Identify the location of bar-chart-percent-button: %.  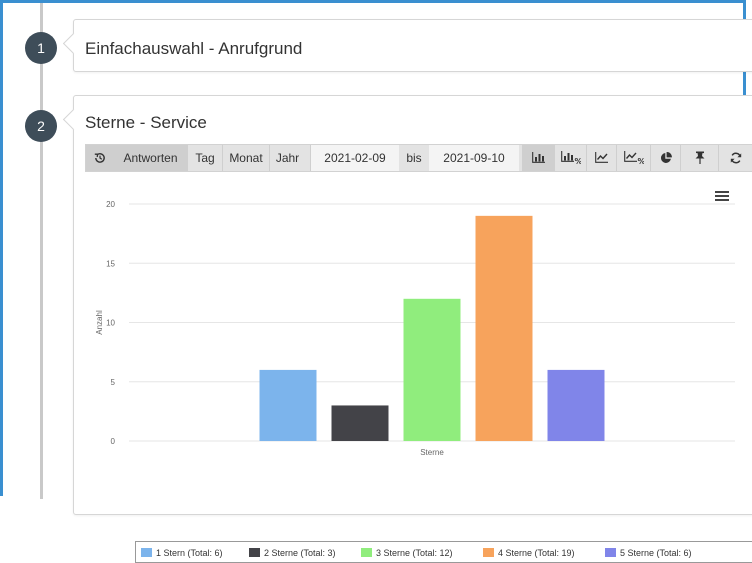
(570, 158).